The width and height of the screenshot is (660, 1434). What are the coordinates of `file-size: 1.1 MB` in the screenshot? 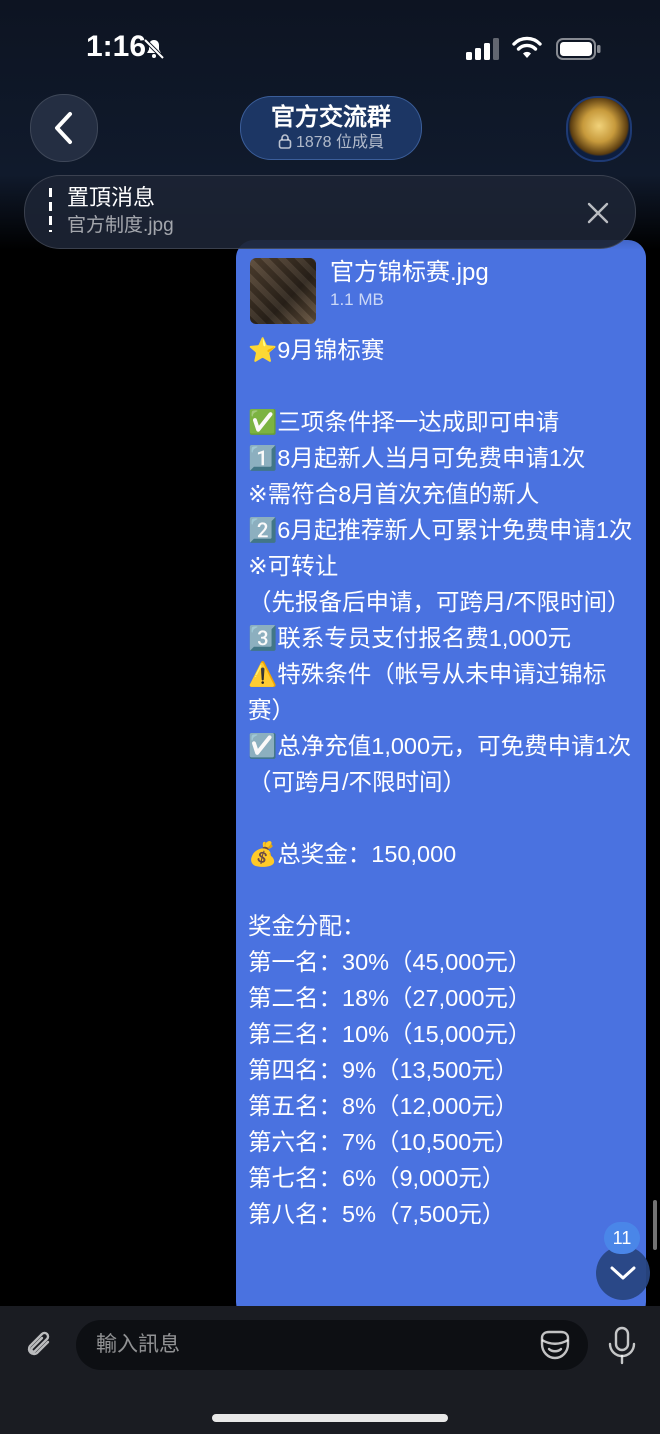 It's located at (357, 299).